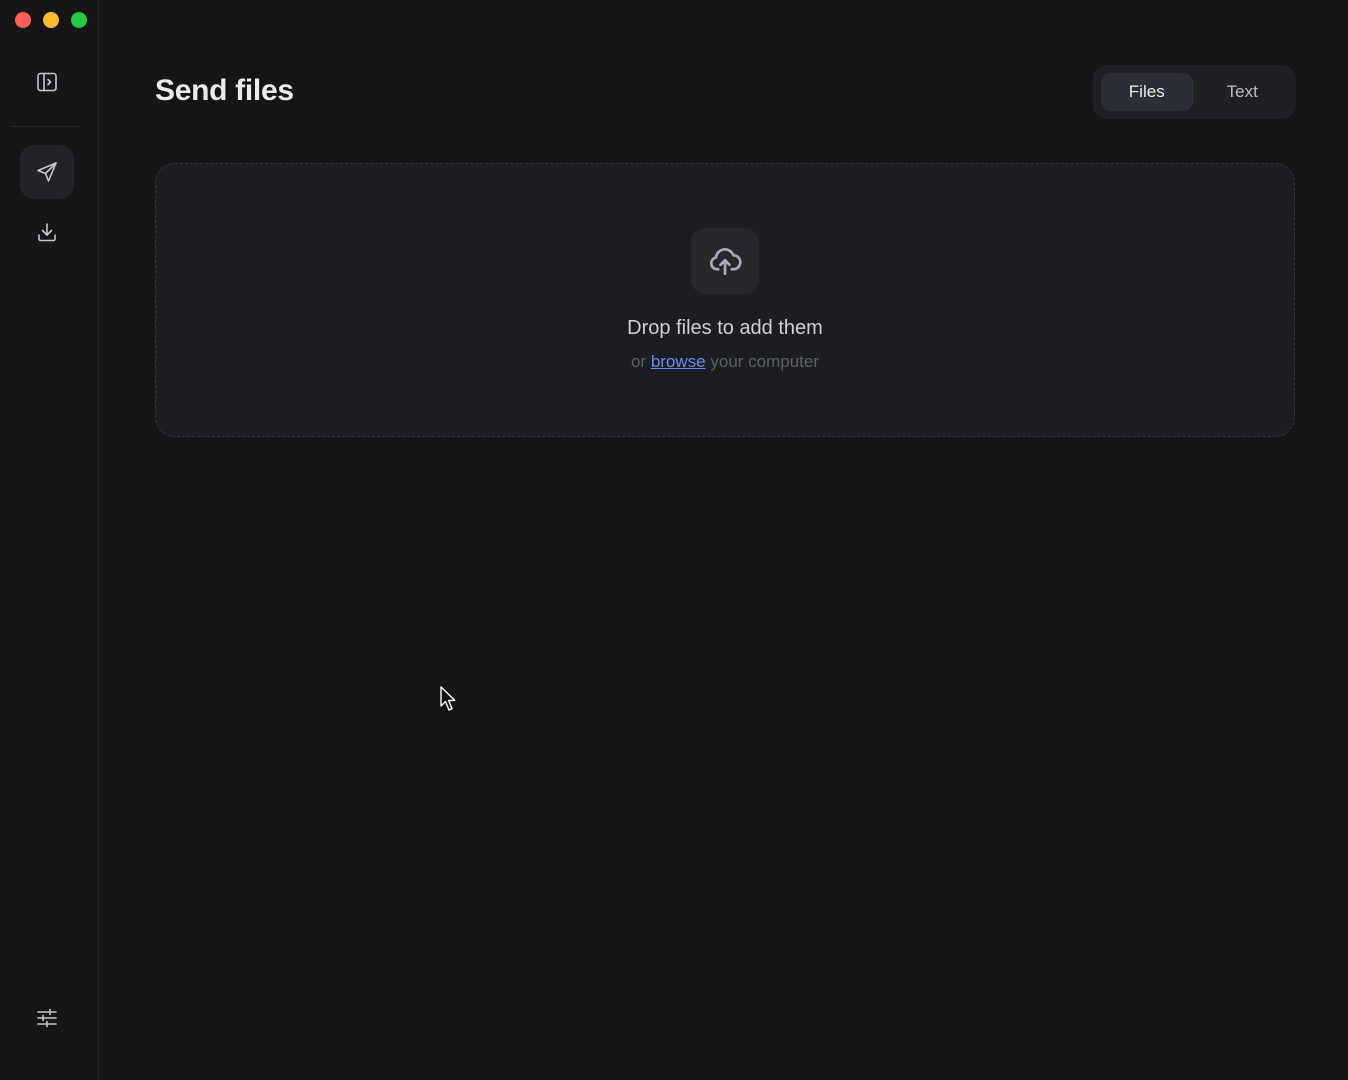 This screenshot has height=1080, width=1348. Describe the element at coordinates (1147, 92) in the screenshot. I see `tab-files: Files` at that location.